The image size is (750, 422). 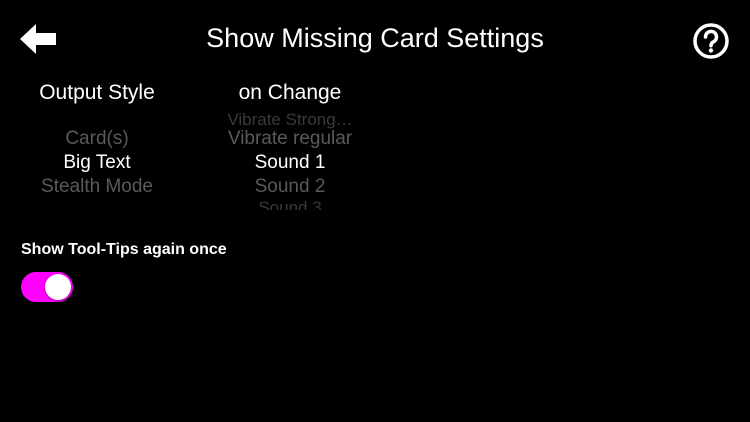 I want to click on picker-option: Sound 3, so click(x=290, y=203).